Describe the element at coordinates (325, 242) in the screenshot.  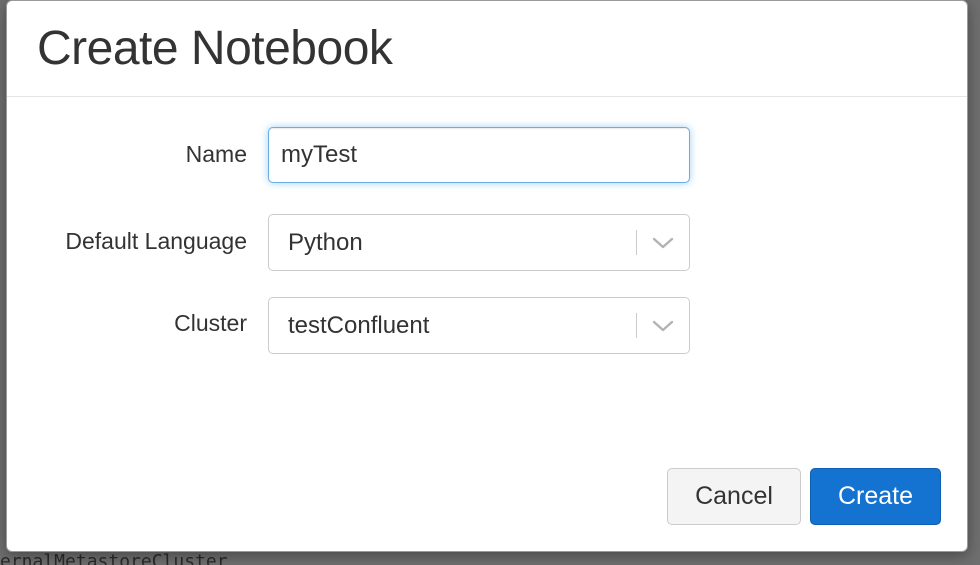
I see `language-select-value: Python` at that location.